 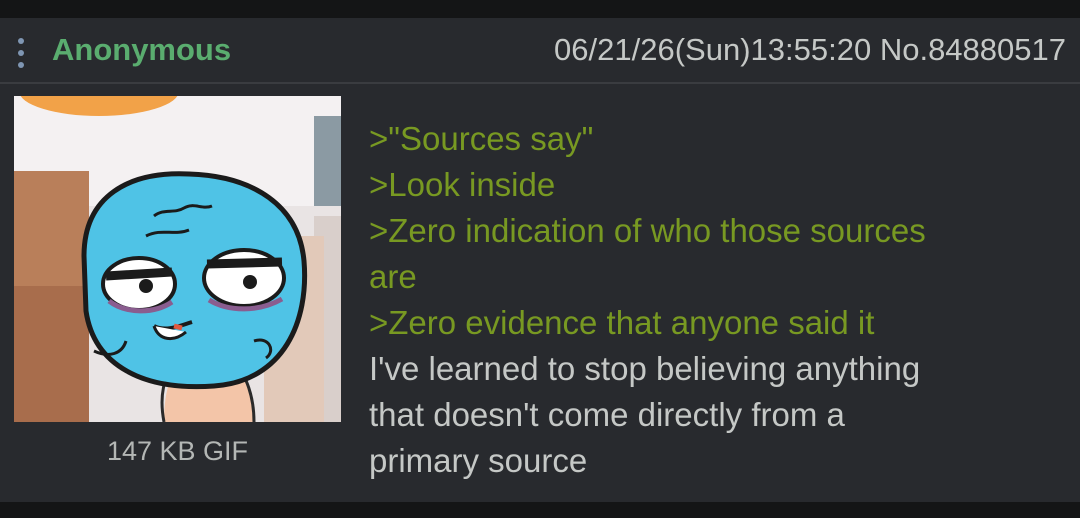 I want to click on file-info: 147 KB GIF, so click(x=177, y=451).